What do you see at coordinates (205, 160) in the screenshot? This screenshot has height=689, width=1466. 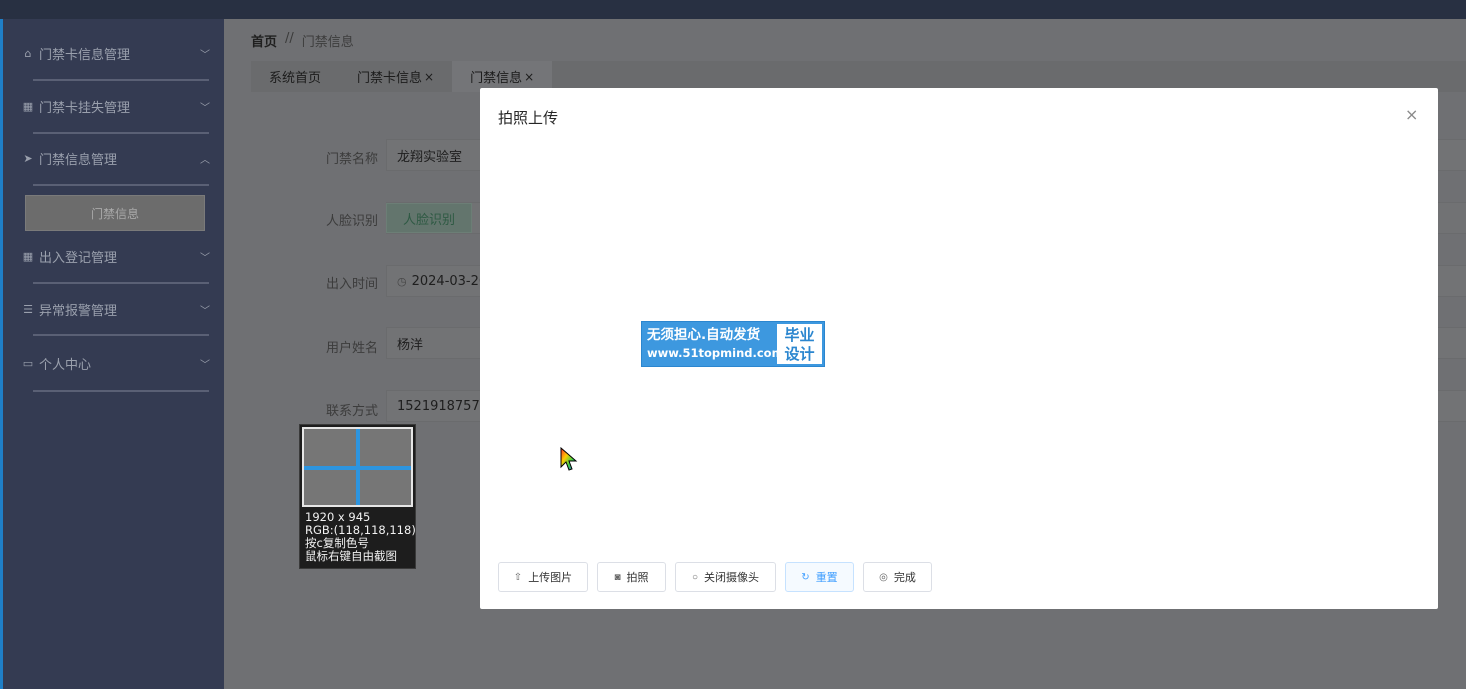 I see `chevron-up-icon: ︿` at bounding box center [205, 160].